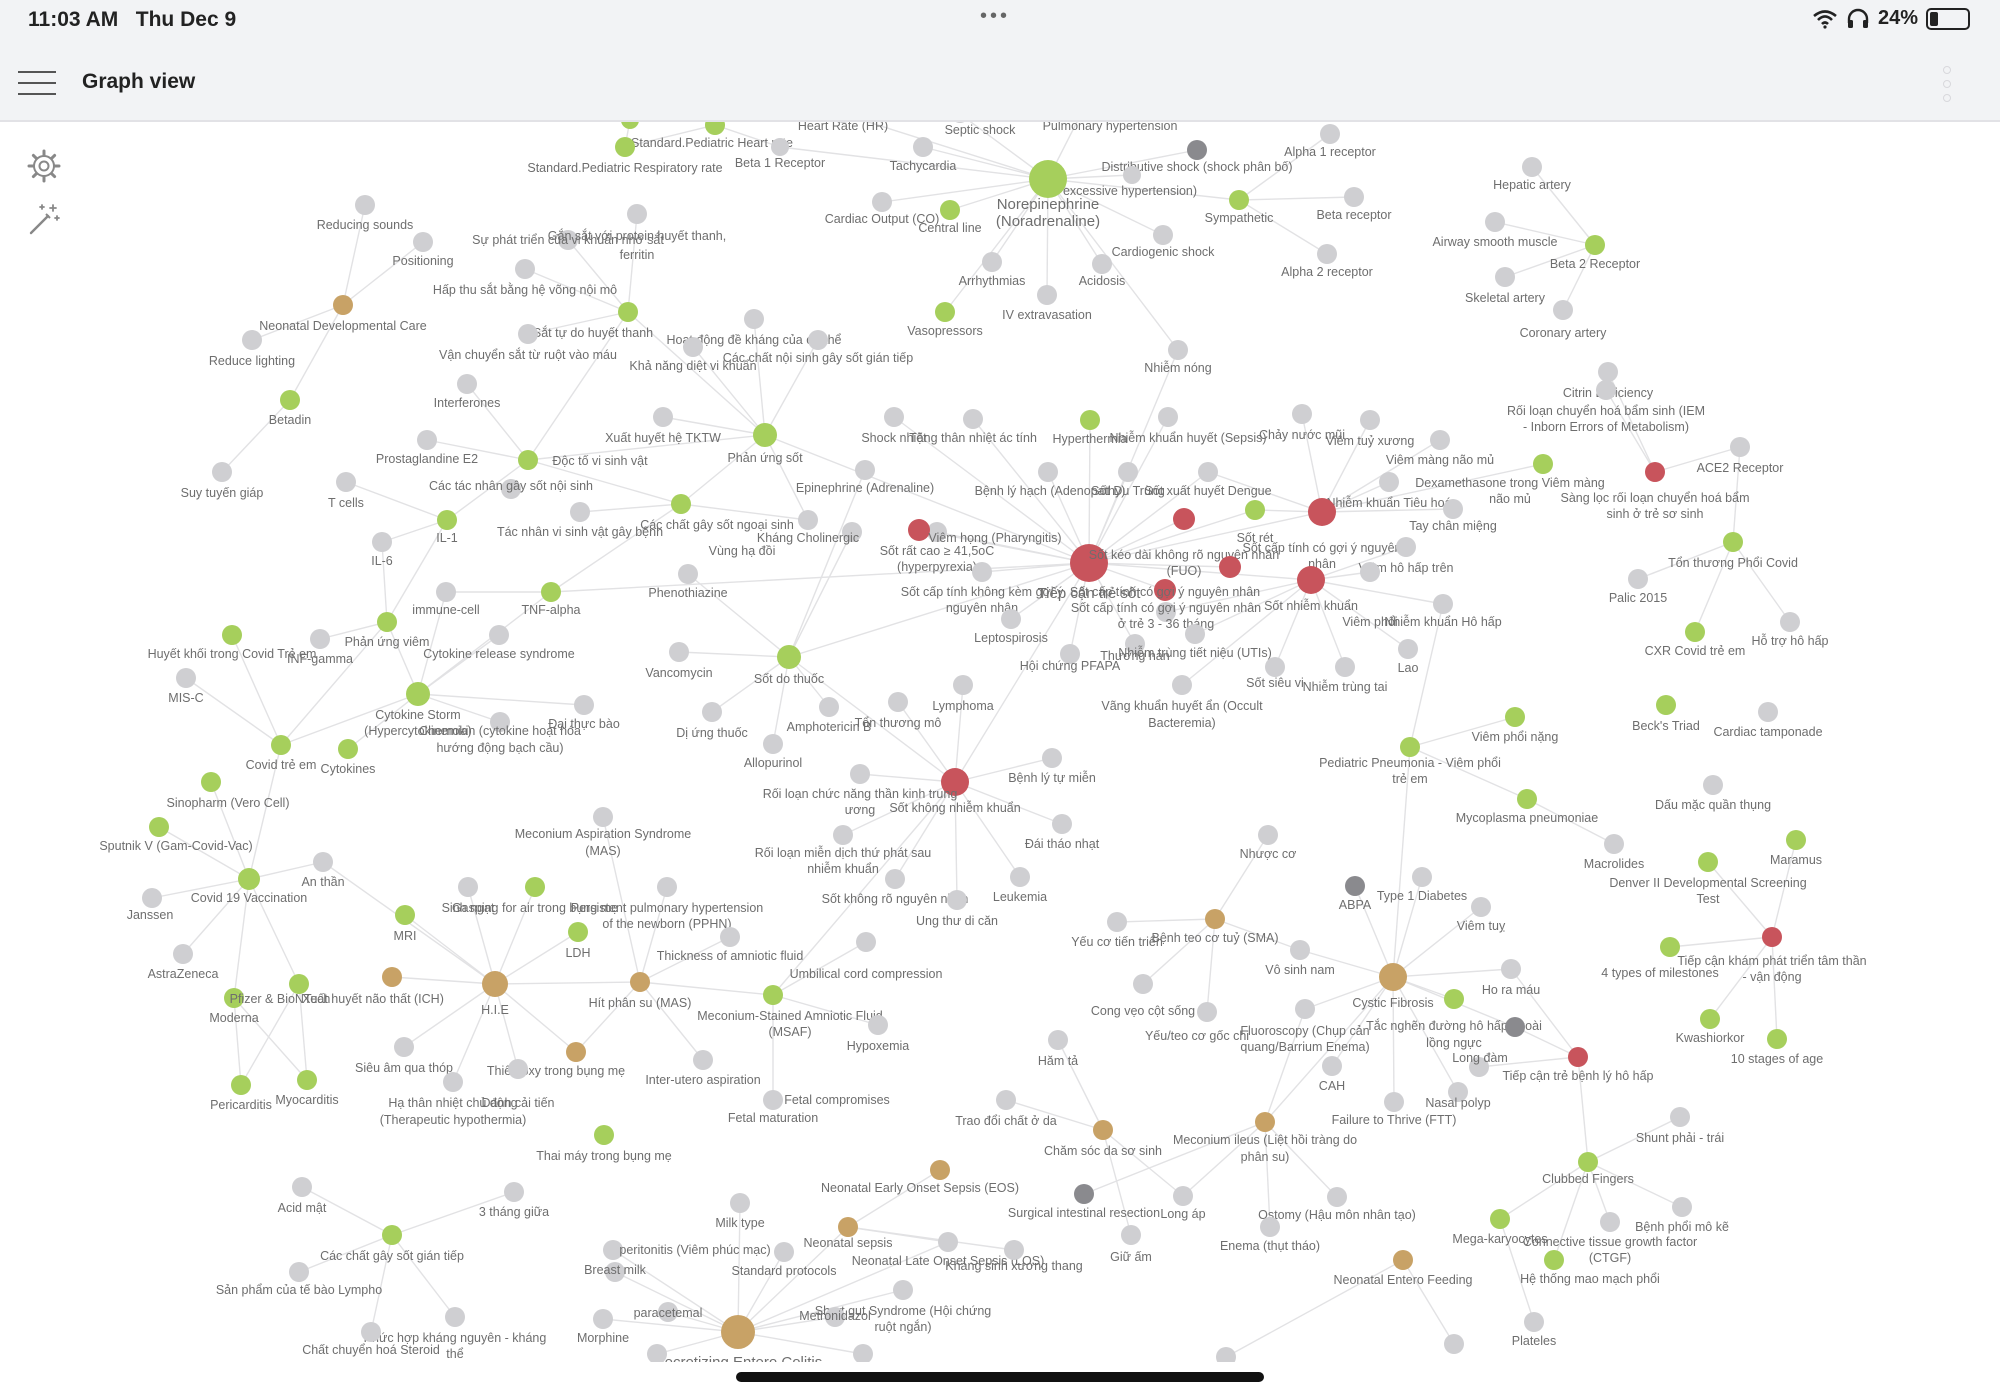  I want to click on graph-node-airway-smooth-muscle: Airway smooth muscle, so click(1495, 230).